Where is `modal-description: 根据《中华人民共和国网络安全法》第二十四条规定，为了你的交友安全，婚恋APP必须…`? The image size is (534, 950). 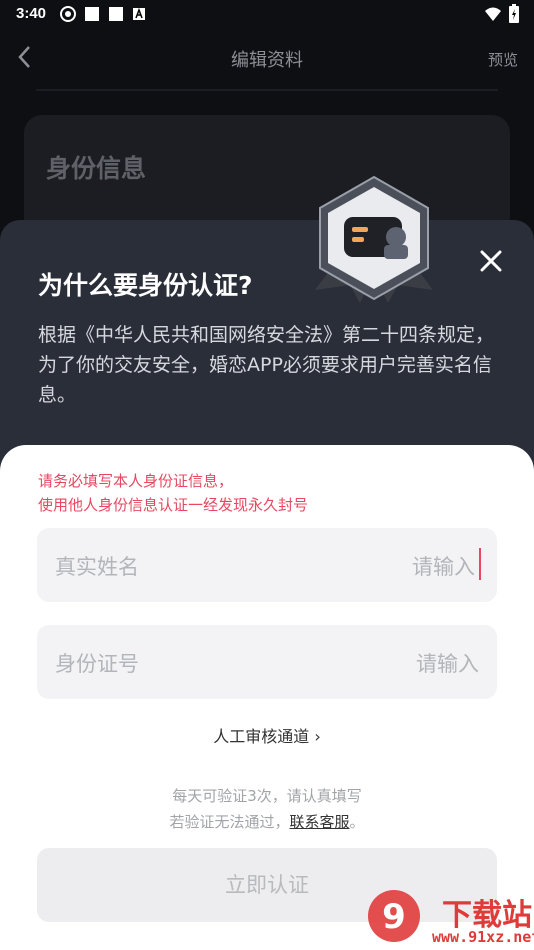 modal-description: 根据《中华人民共和国网络安全法》第二十四条规定，为了你的交友安全，婚恋APP必须… is located at coordinates (266, 365).